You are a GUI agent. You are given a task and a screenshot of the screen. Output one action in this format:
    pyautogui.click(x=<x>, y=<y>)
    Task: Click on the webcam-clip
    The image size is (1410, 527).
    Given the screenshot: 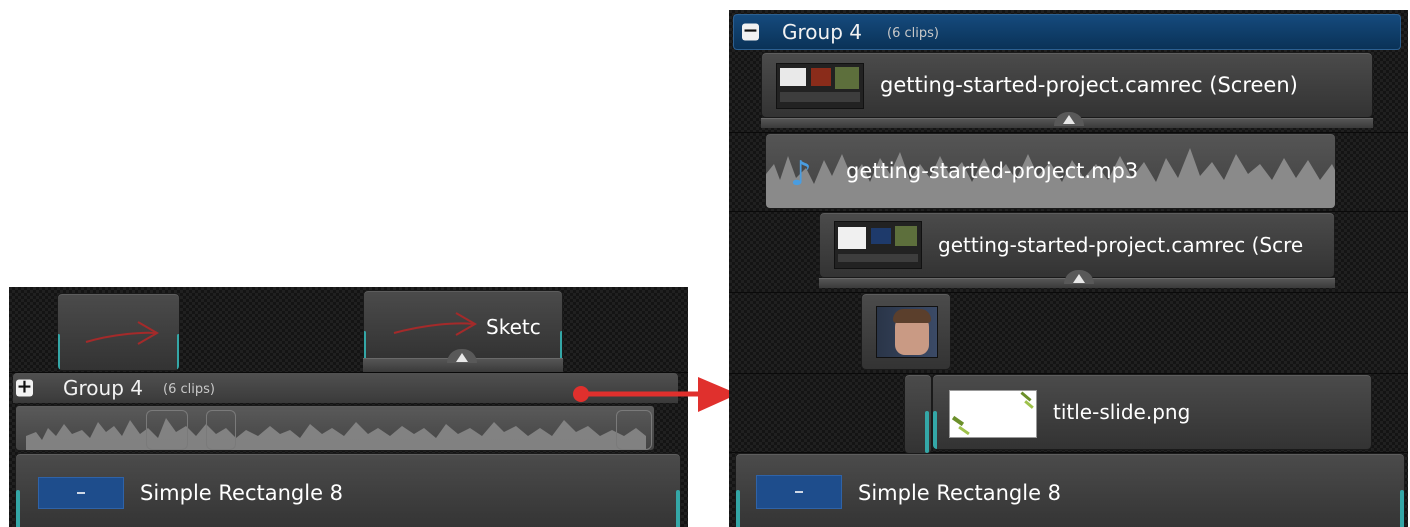 What is the action you would take?
    pyautogui.click(x=906, y=331)
    